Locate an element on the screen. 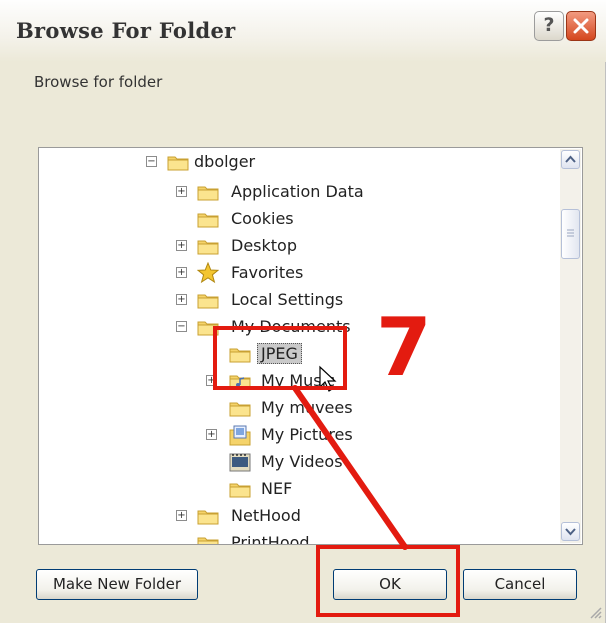  scroll-thumb is located at coordinates (570, 234).